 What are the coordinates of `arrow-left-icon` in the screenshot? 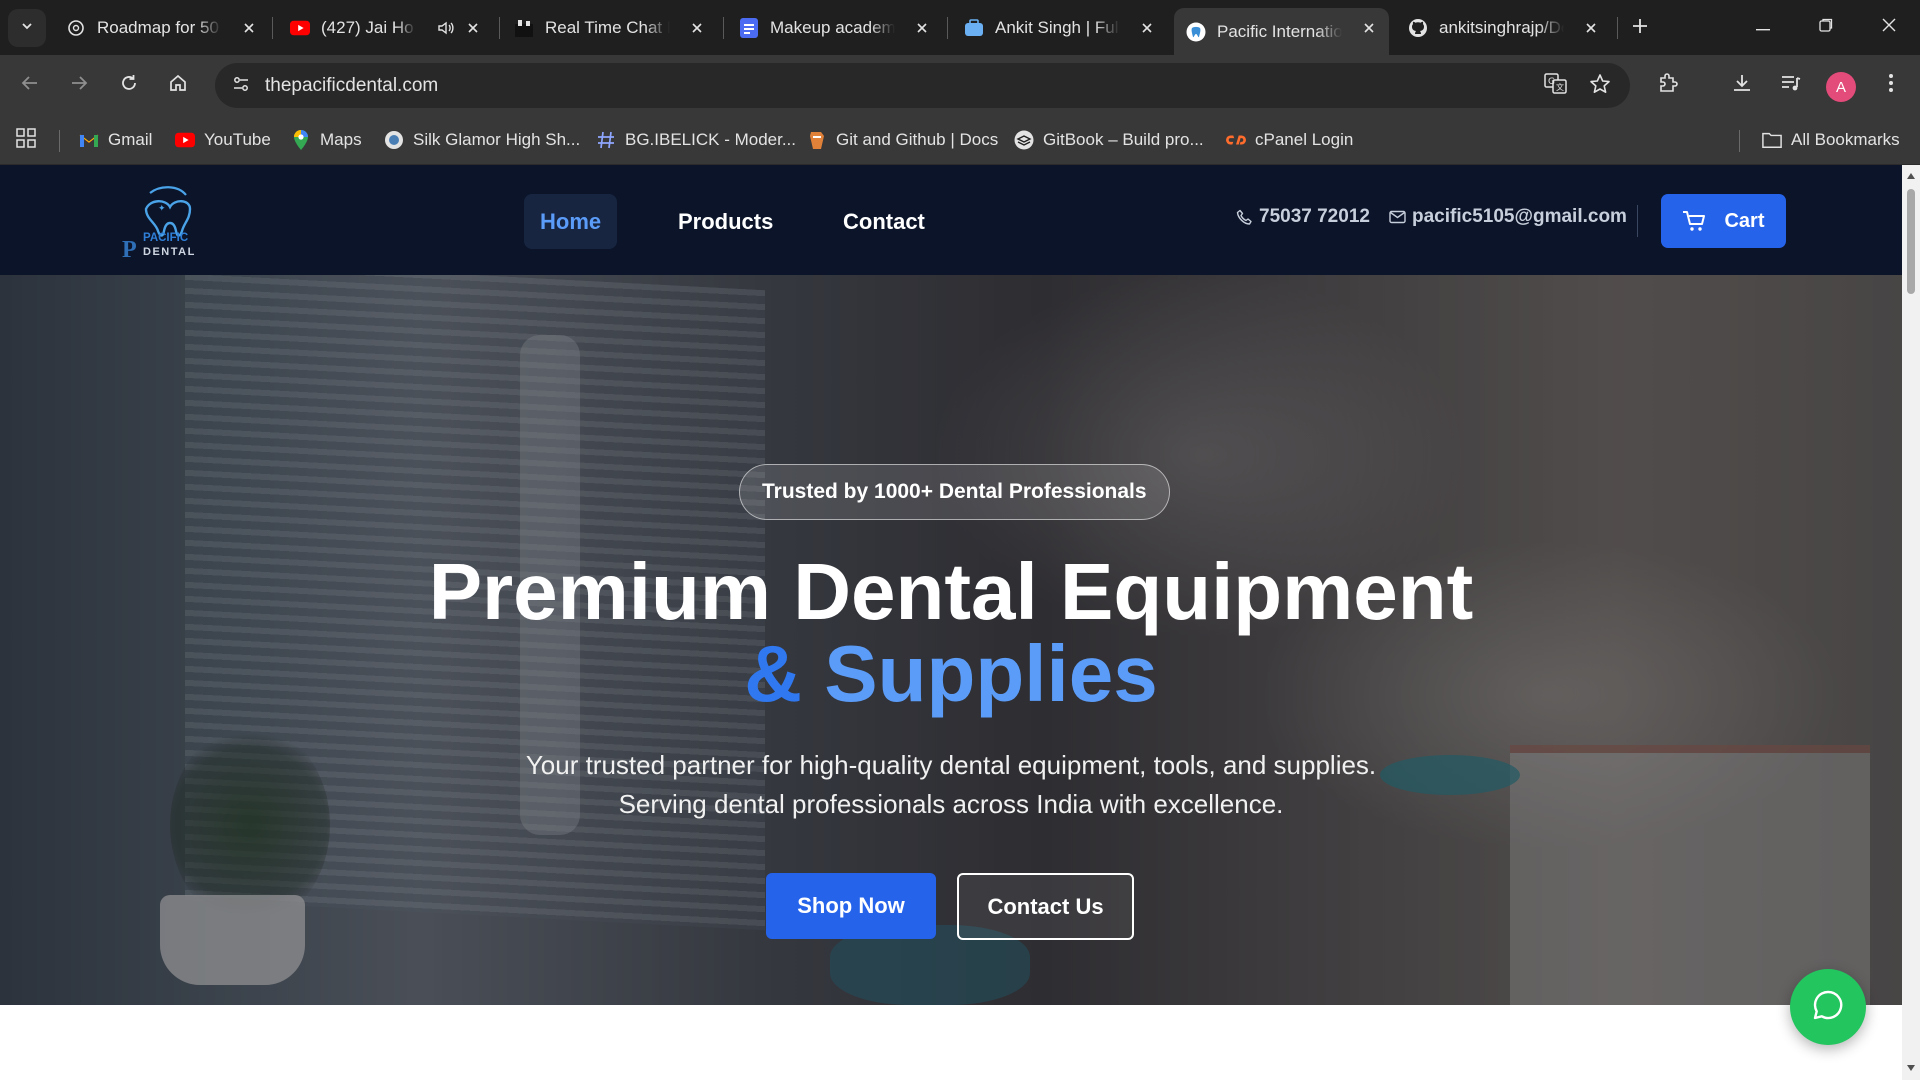 It's located at (30, 85).